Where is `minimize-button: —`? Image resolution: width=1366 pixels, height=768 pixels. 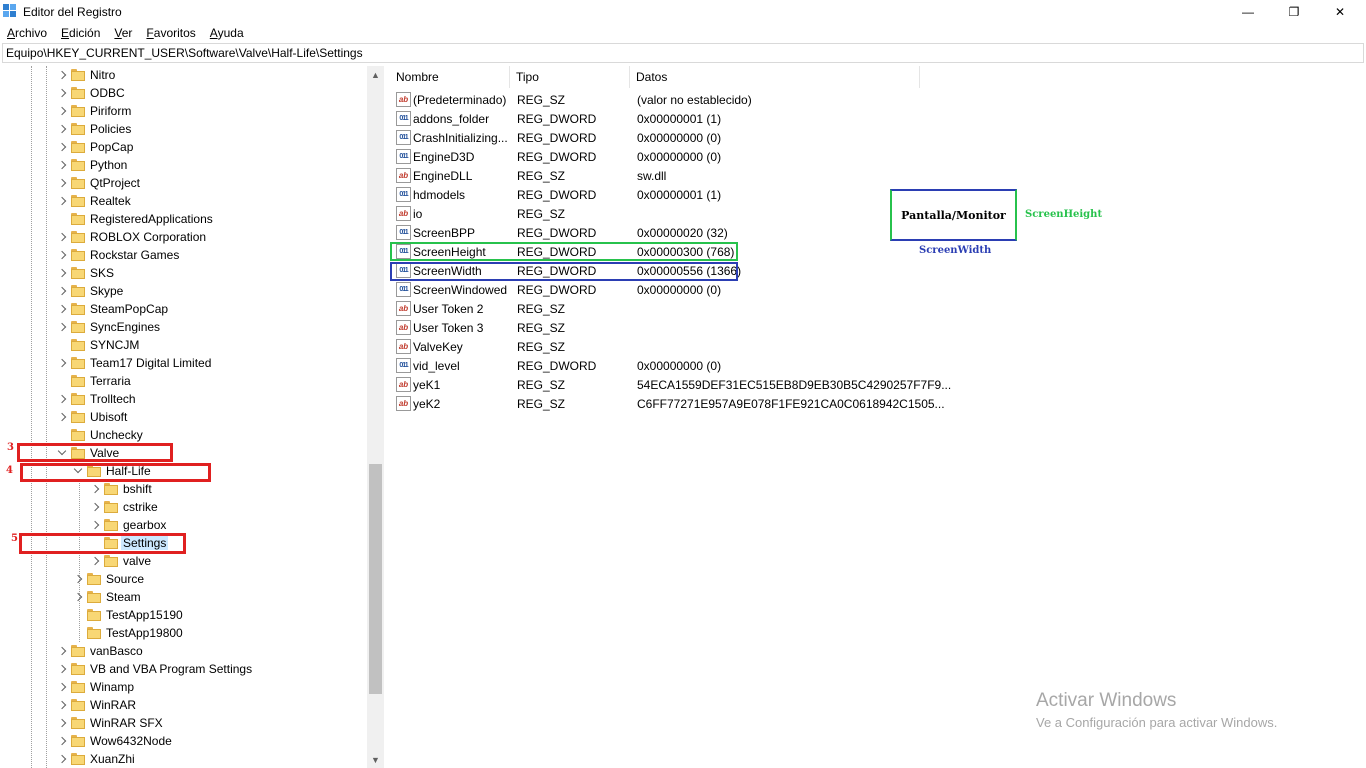 minimize-button: — is located at coordinates (1248, 12).